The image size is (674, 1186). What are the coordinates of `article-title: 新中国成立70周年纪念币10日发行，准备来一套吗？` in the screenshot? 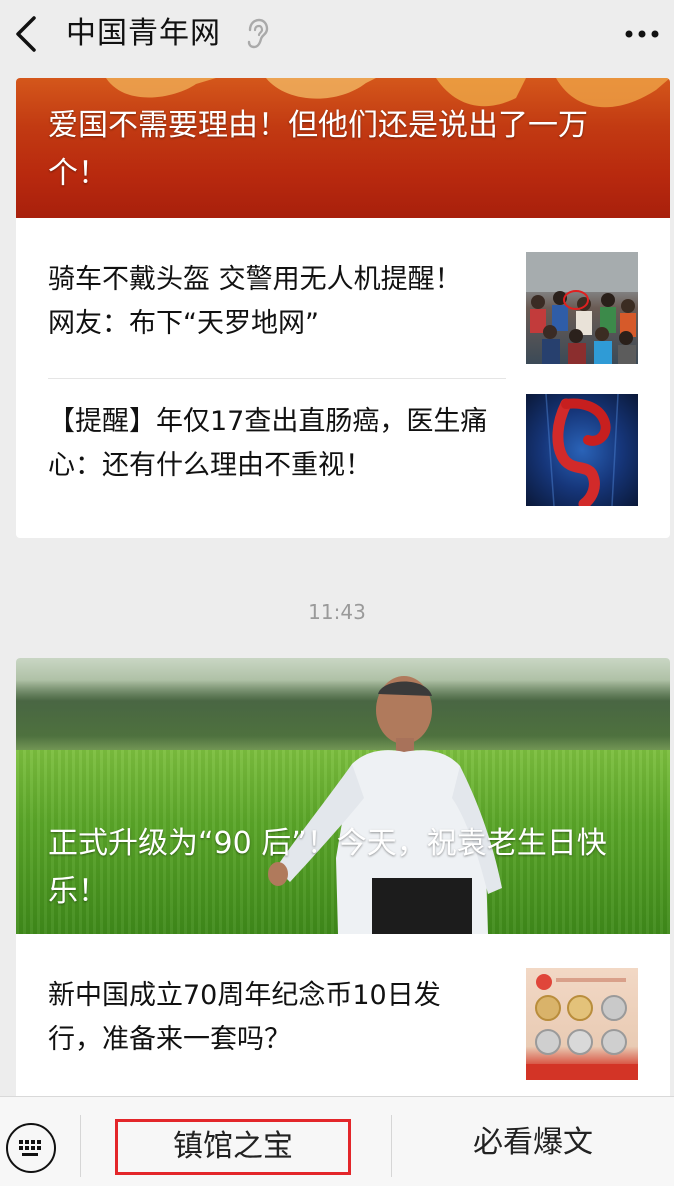 It's located at (244, 1017).